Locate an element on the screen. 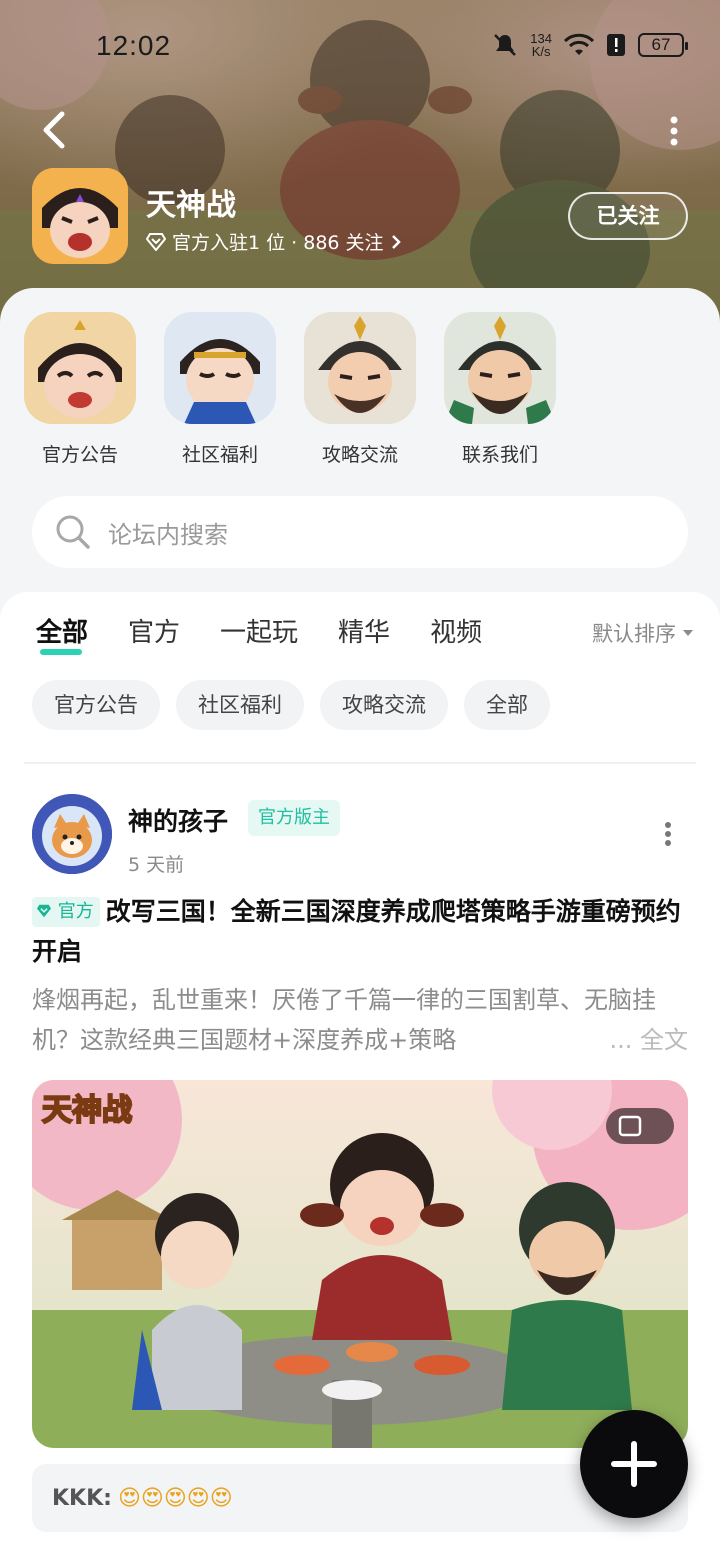 The width and height of the screenshot is (720, 1560). status-icons: 134 K/s 67 is located at coordinates (590, 45).